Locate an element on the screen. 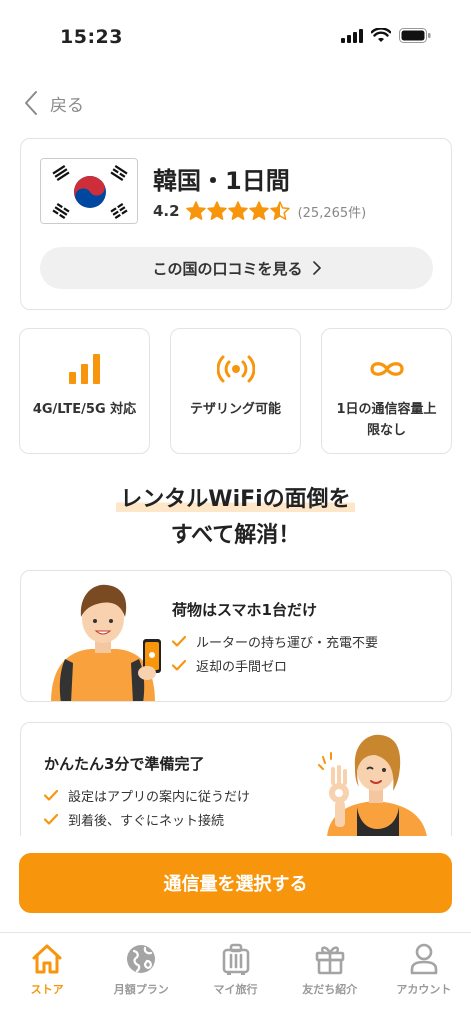 The height and width of the screenshot is (1024, 471). promo-title: 荷物はスマホ1台だけ is located at coordinates (244, 610).